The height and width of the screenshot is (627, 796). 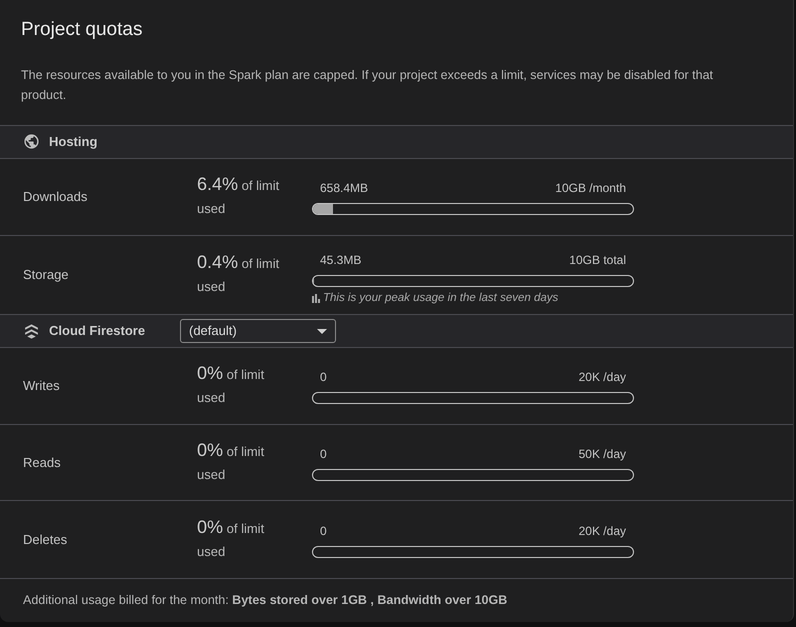 I want to click on description: The resources available to you in the Spark plan are capped. If your project exceeds a limit, services may be disabled for that product., so click(x=367, y=85).